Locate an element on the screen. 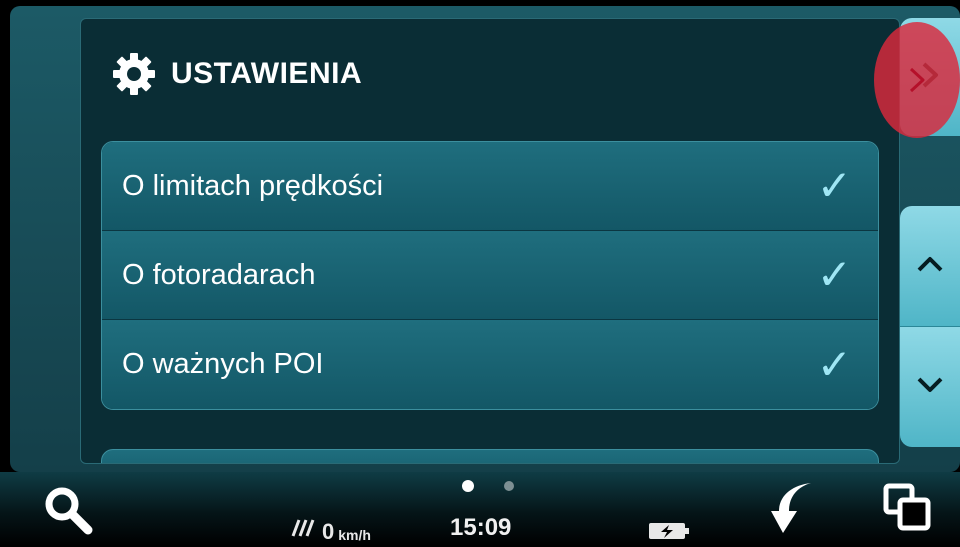 The height and width of the screenshot is (547, 960). windows-icon is located at coordinates (908, 510).